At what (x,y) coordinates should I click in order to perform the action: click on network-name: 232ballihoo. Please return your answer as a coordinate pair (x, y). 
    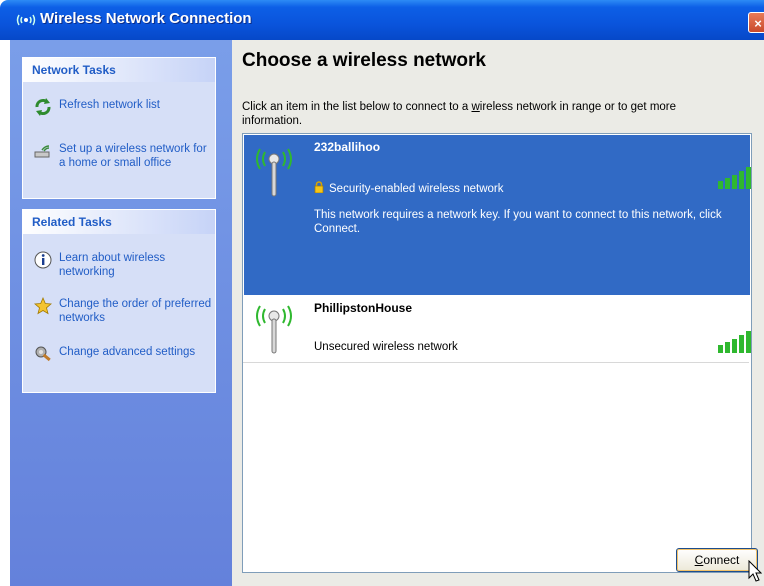
    Looking at the image, I should click on (347, 147).